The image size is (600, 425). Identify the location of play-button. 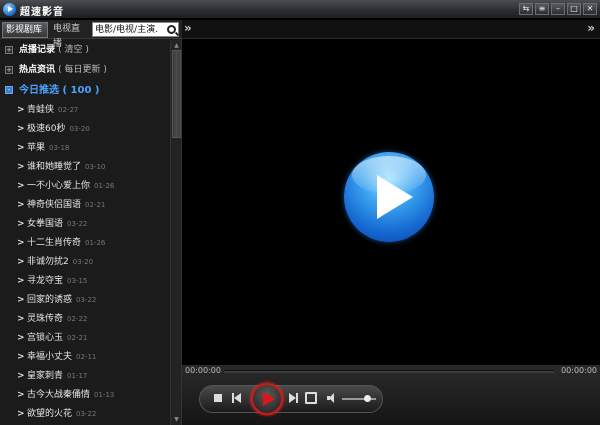
(267, 399).